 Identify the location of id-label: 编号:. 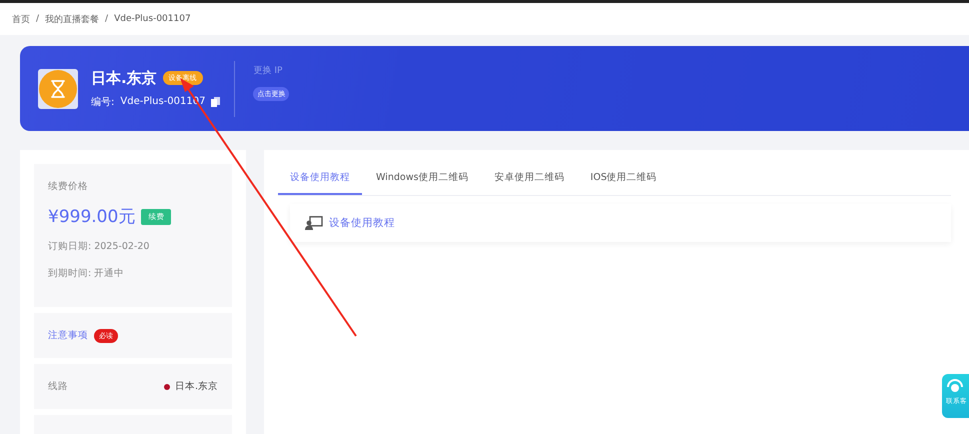
(102, 102).